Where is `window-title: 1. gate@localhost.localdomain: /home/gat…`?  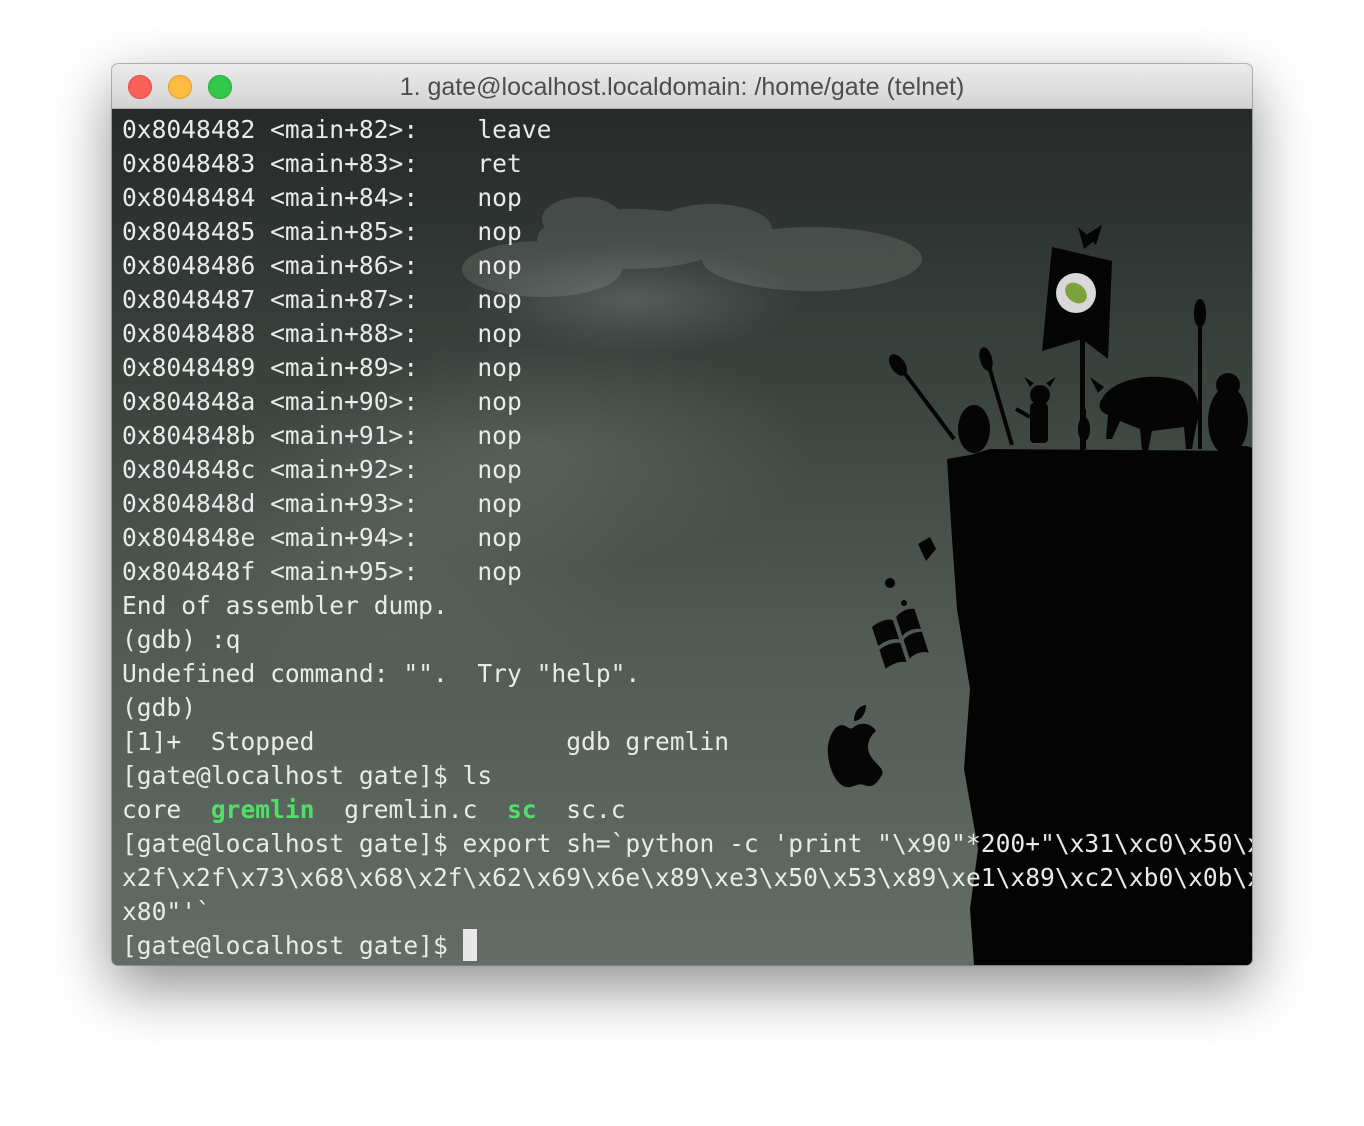 window-title: 1. gate@localhost.localdomain: /home/gat… is located at coordinates (682, 87).